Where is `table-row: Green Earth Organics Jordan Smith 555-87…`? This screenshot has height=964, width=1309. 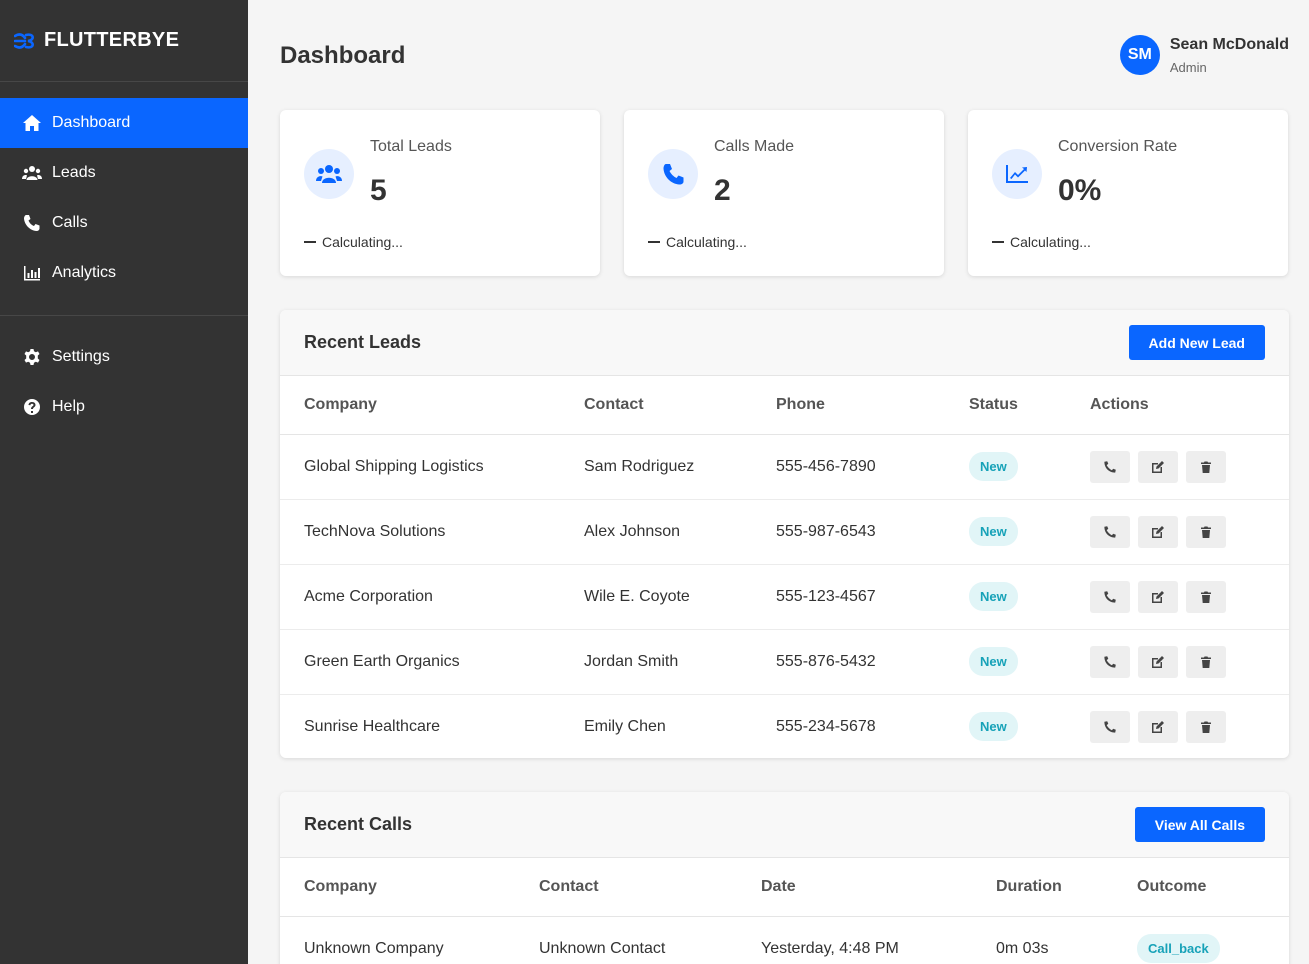
table-row: Green Earth Organics Jordan Smith 555-87… is located at coordinates (784, 662).